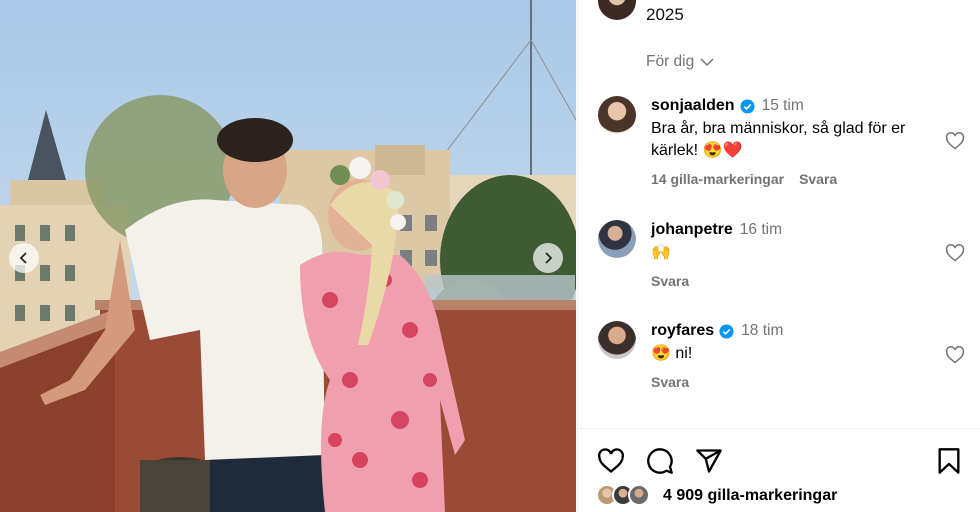 Image resolution: width=980 pixels, height=512 pixels. What do you see at coordinates (783, 106) in the screenshot?
I see `comment-time: 15 tim` at bounding box center [783, 106].